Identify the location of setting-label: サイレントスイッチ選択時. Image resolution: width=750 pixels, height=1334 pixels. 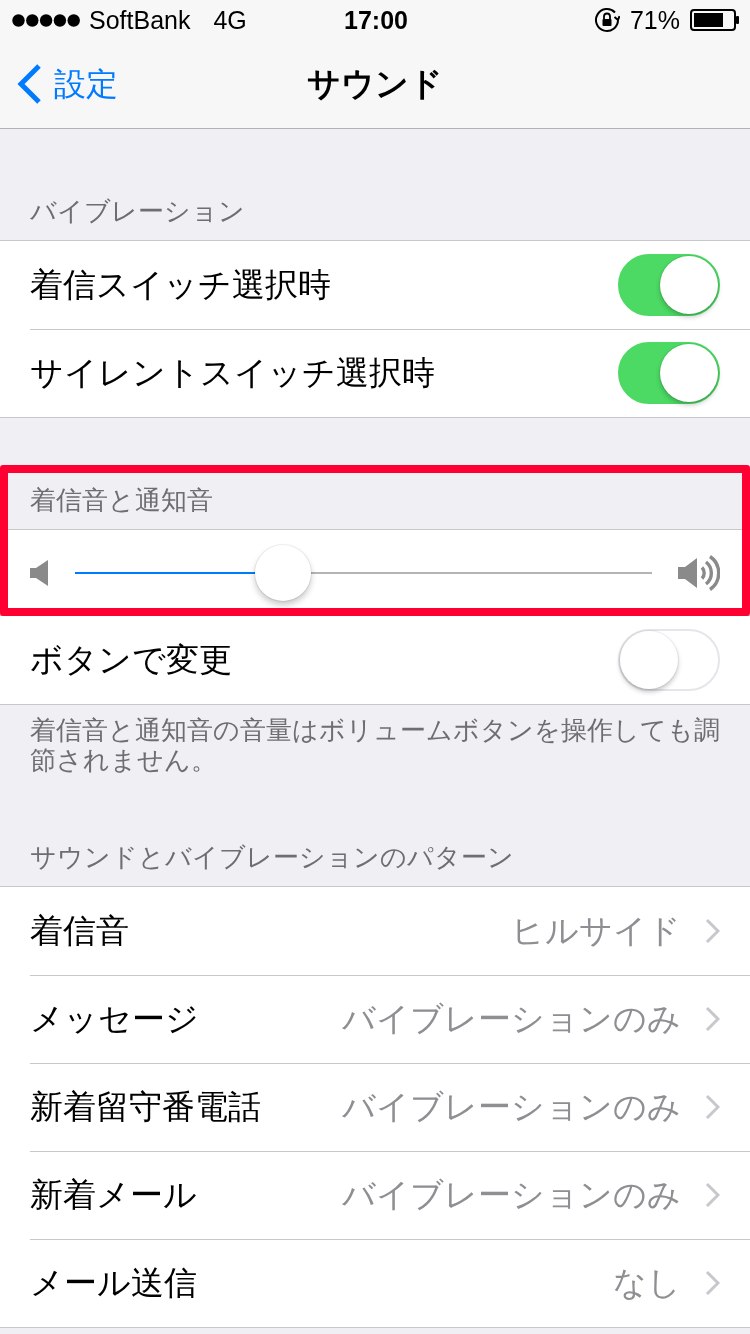
(232, 373).